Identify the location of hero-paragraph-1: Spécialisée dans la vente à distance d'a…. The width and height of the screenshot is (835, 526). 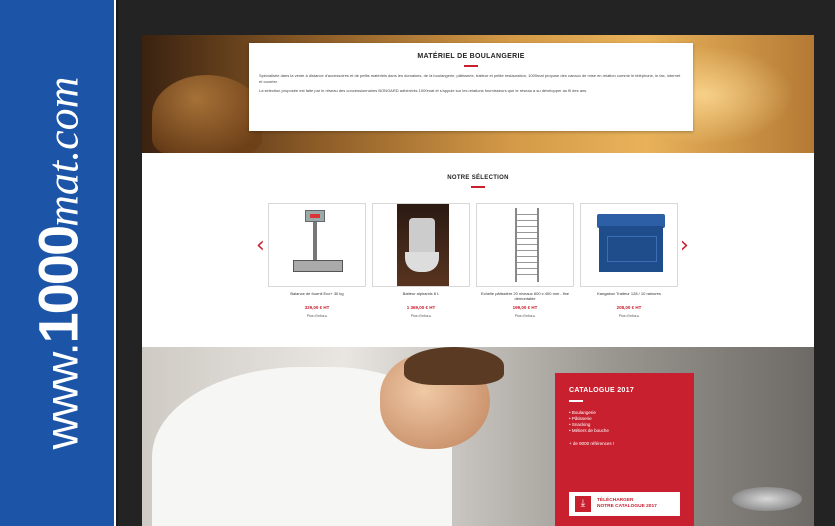
(470, 78).